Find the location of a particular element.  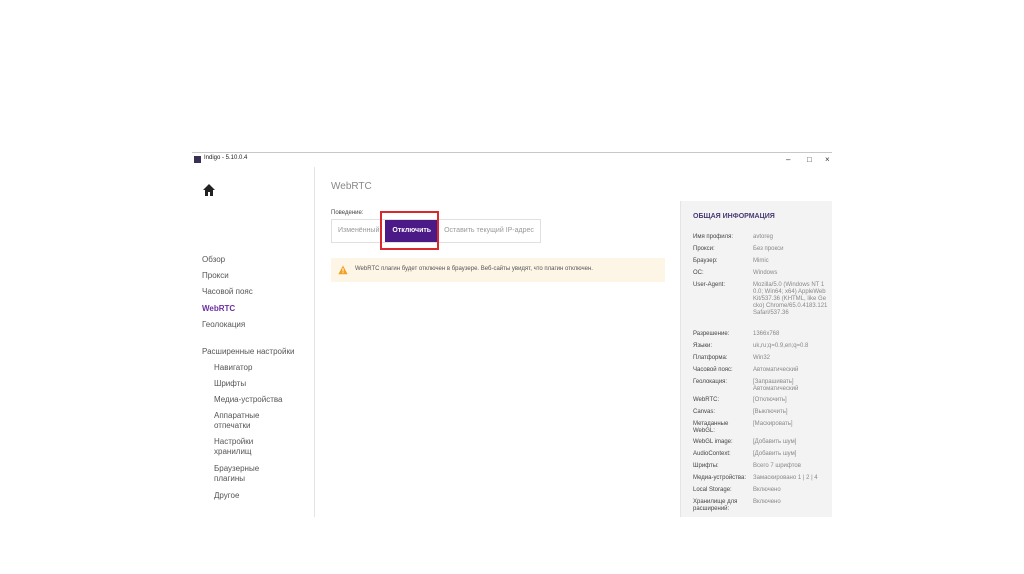

minimize-button: – is located at coordinates (788, 160).